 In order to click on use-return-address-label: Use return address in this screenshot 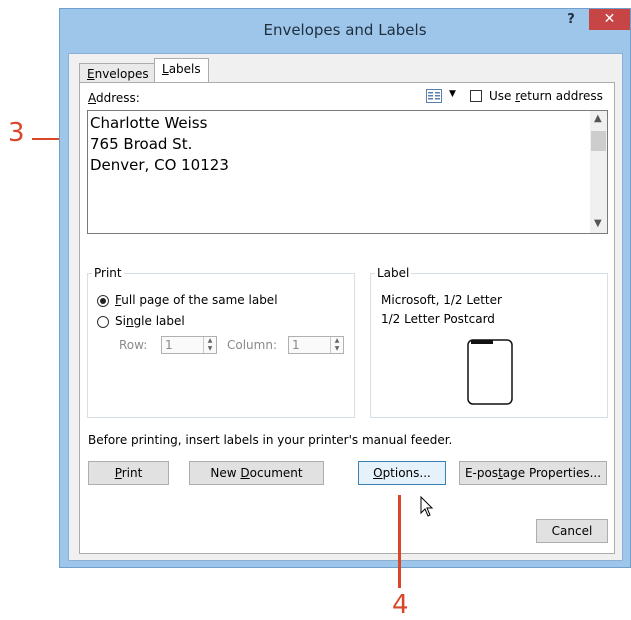, I will do `click(546, 96)`.